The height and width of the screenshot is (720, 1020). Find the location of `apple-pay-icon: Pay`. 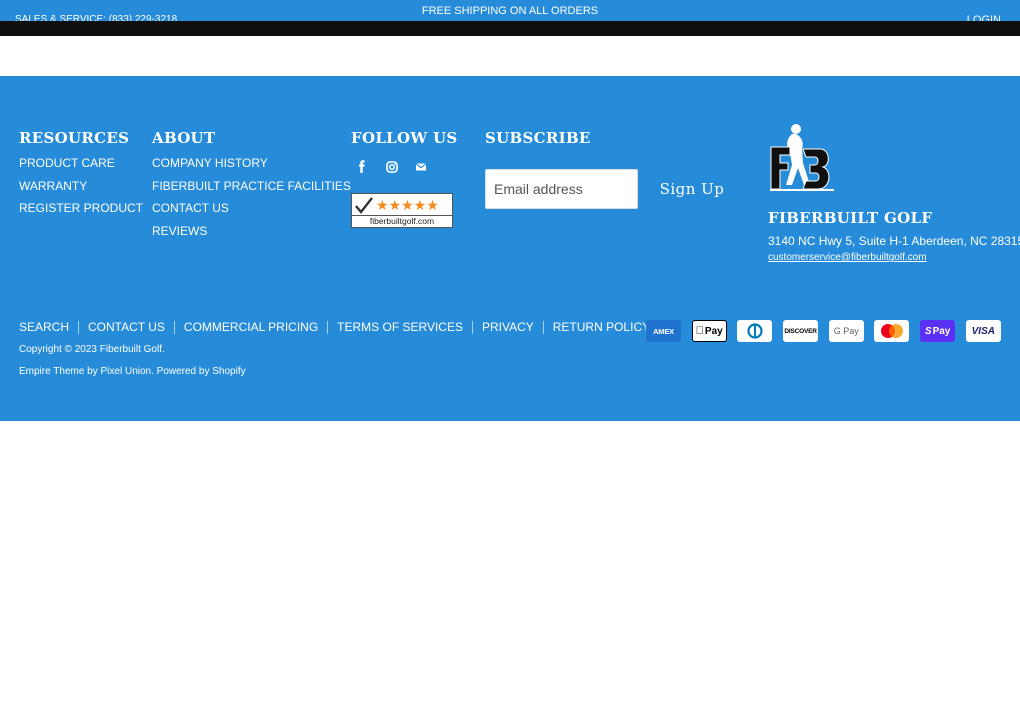

apple-pay-icon: Pay is located at coordinates (709, 331).